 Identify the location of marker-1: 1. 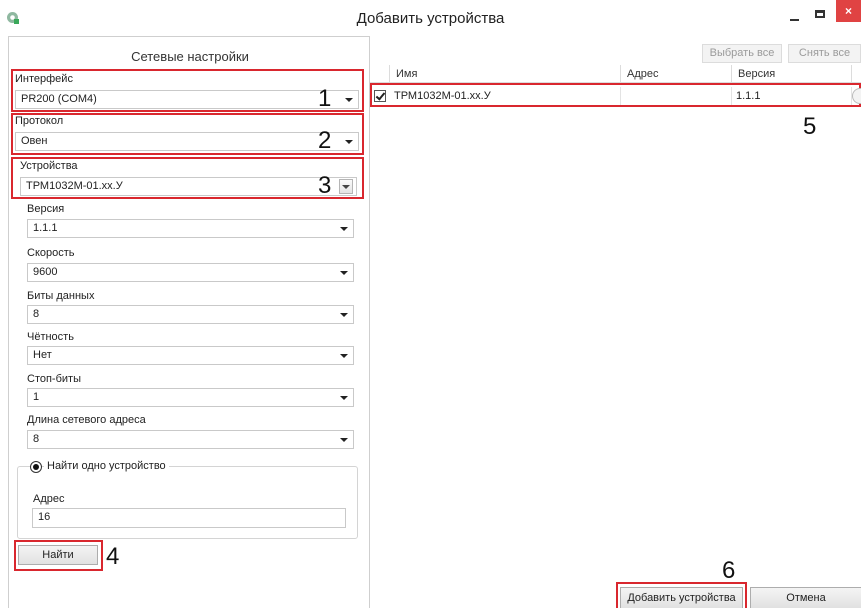
(325, 98).